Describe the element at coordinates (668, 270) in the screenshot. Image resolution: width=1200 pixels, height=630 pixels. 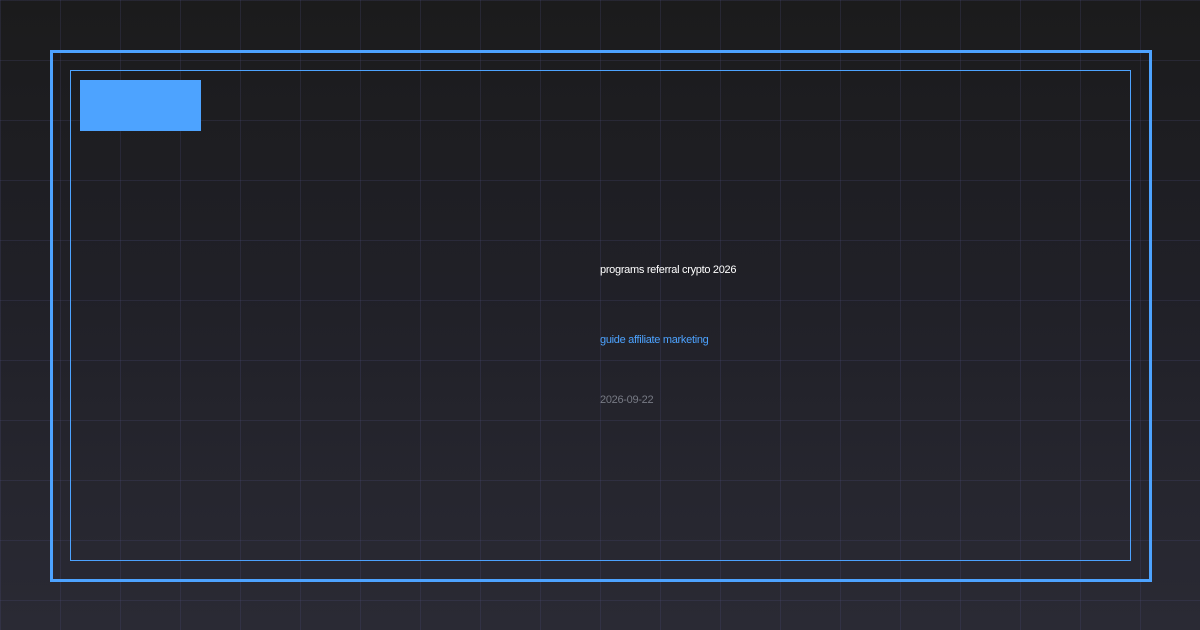
I see `card-title: programs referral crypto 2026` at that location.